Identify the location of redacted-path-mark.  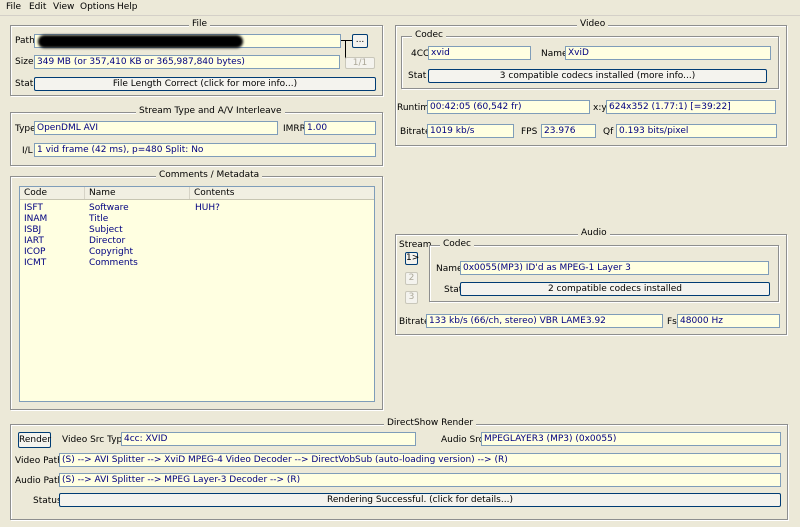
(140, 41).